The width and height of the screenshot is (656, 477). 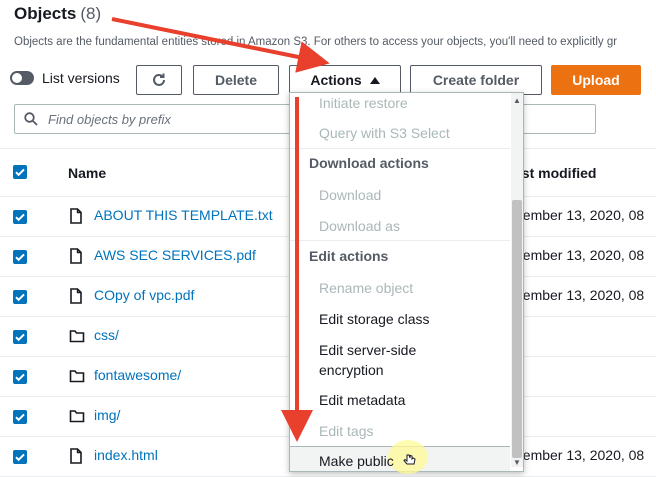 What do you see at coordinates (91, 13) in the screenshot?
I see `object-count: (8)` at bounding box center [91, 13].